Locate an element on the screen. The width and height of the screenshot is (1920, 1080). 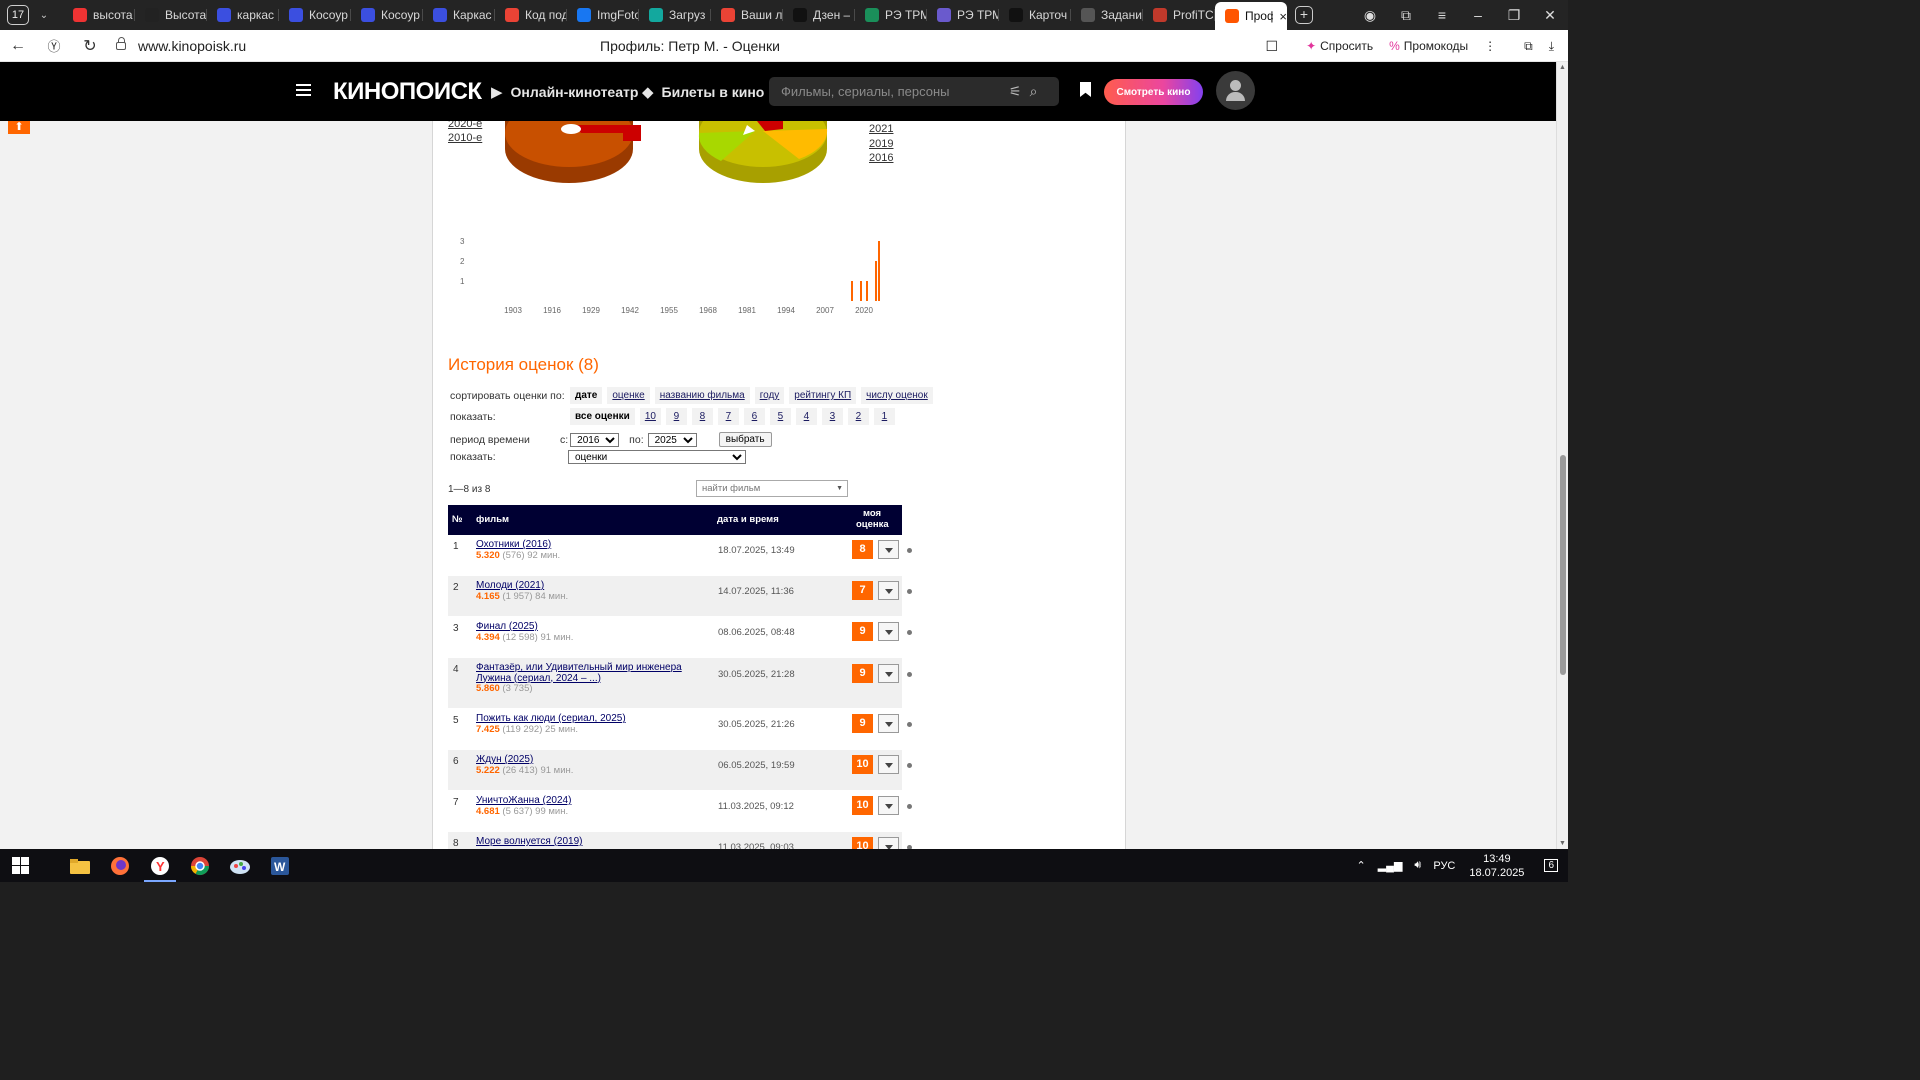
film-link: Молоди (2021) is located at coordinates (510, 585).